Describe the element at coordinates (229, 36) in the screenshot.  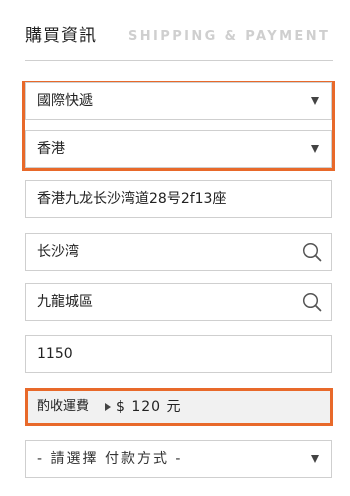
I see `page-subtitle: SHIPPING & PAYMENT` at that location.